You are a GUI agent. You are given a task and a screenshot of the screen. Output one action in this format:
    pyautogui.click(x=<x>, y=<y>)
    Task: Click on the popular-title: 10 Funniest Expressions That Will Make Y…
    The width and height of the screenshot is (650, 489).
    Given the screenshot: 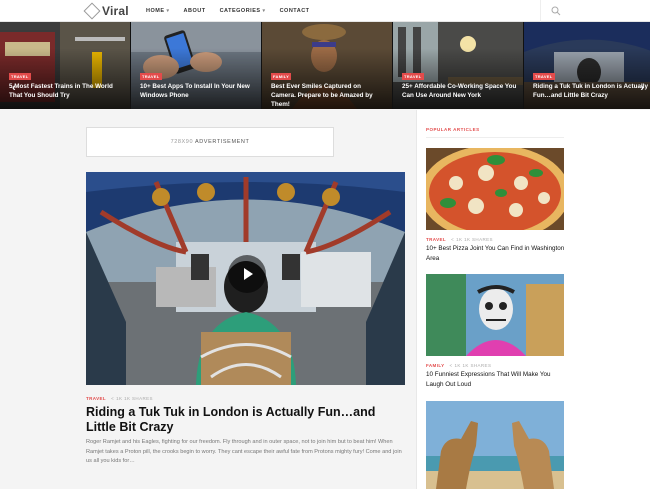 What is the action you would take?
    pyautogui.click(x=496, y=379)
    